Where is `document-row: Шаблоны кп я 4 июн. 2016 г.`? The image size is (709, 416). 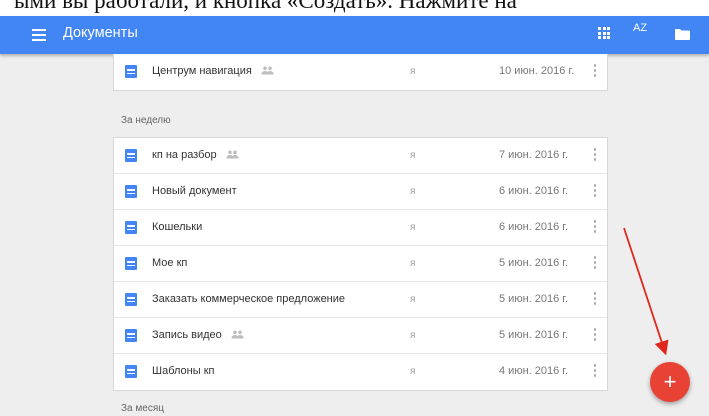 document-row: Шаблоны кп я 4 июн. 2016 г. is located at coordinates (360, 372).